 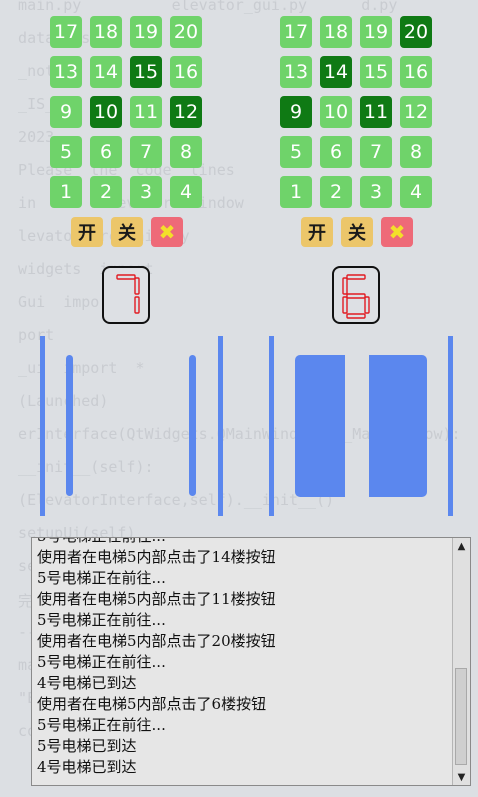 What do you see at coordinates (137, 286) in the screenshot?
I see `segment-b` at bounding box center [137, 286].